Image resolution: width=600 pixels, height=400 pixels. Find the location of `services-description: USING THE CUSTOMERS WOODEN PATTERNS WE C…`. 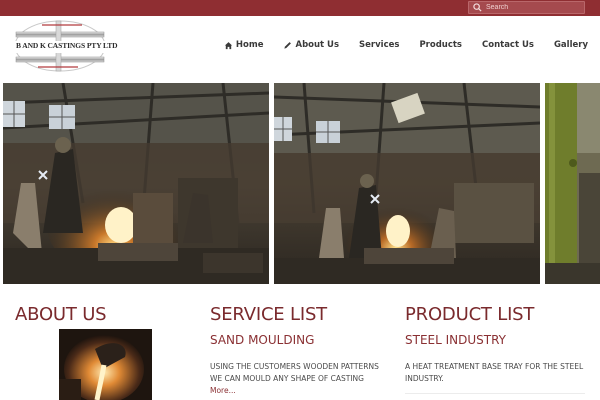

services-description: USING THE CUSTOMERS WOODEN PATTERNS WE C… is located at coordinates (300, 379).